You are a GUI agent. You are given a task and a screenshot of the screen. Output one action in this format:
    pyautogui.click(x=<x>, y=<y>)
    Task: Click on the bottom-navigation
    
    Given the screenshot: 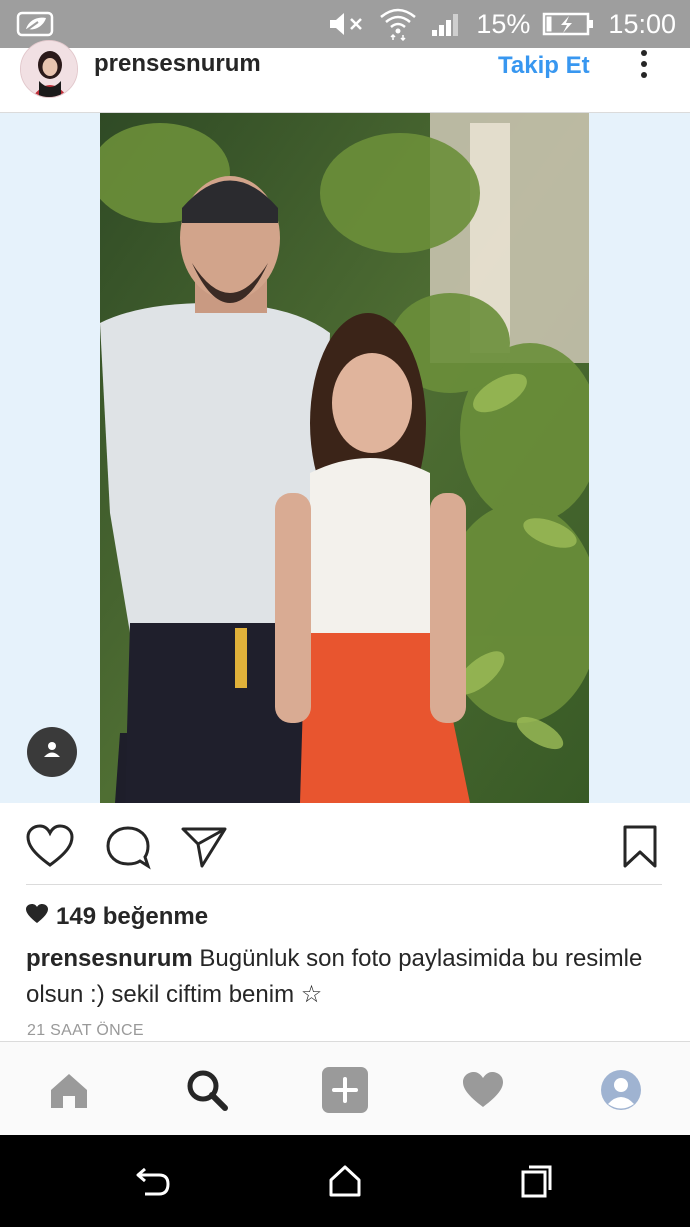 What is the action you would take?
    pyautogui.click(x=345, y=1088)
    